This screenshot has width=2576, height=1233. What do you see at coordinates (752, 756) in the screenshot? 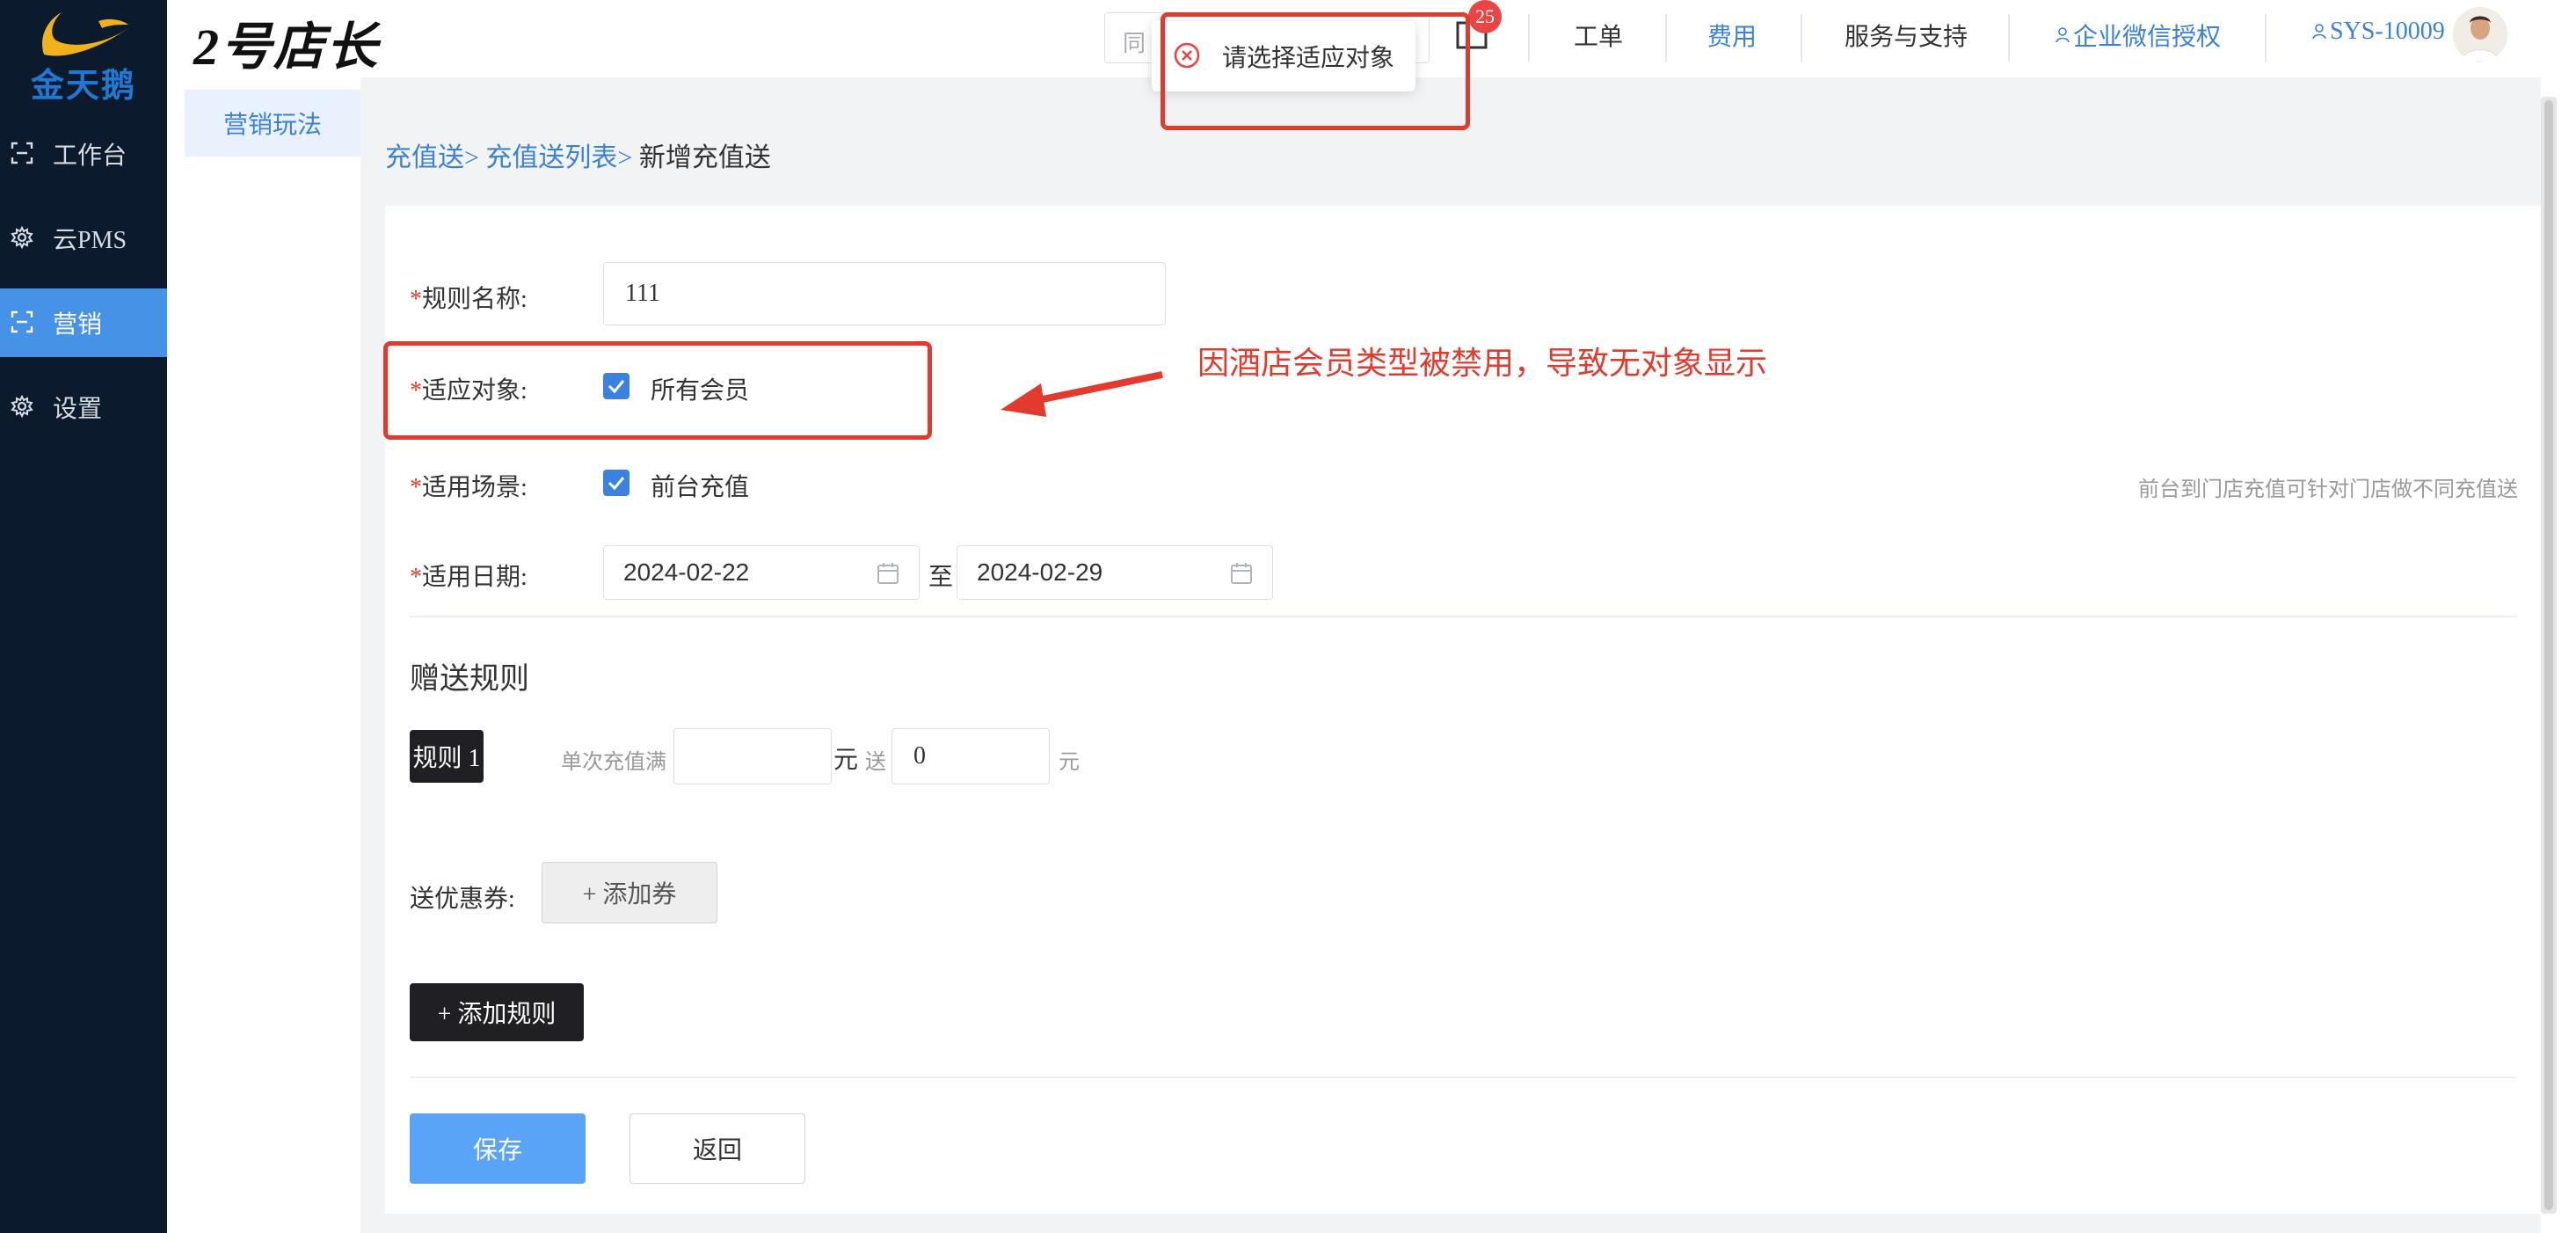
I see `min-recharge-input` at bounding box center [752, 756].